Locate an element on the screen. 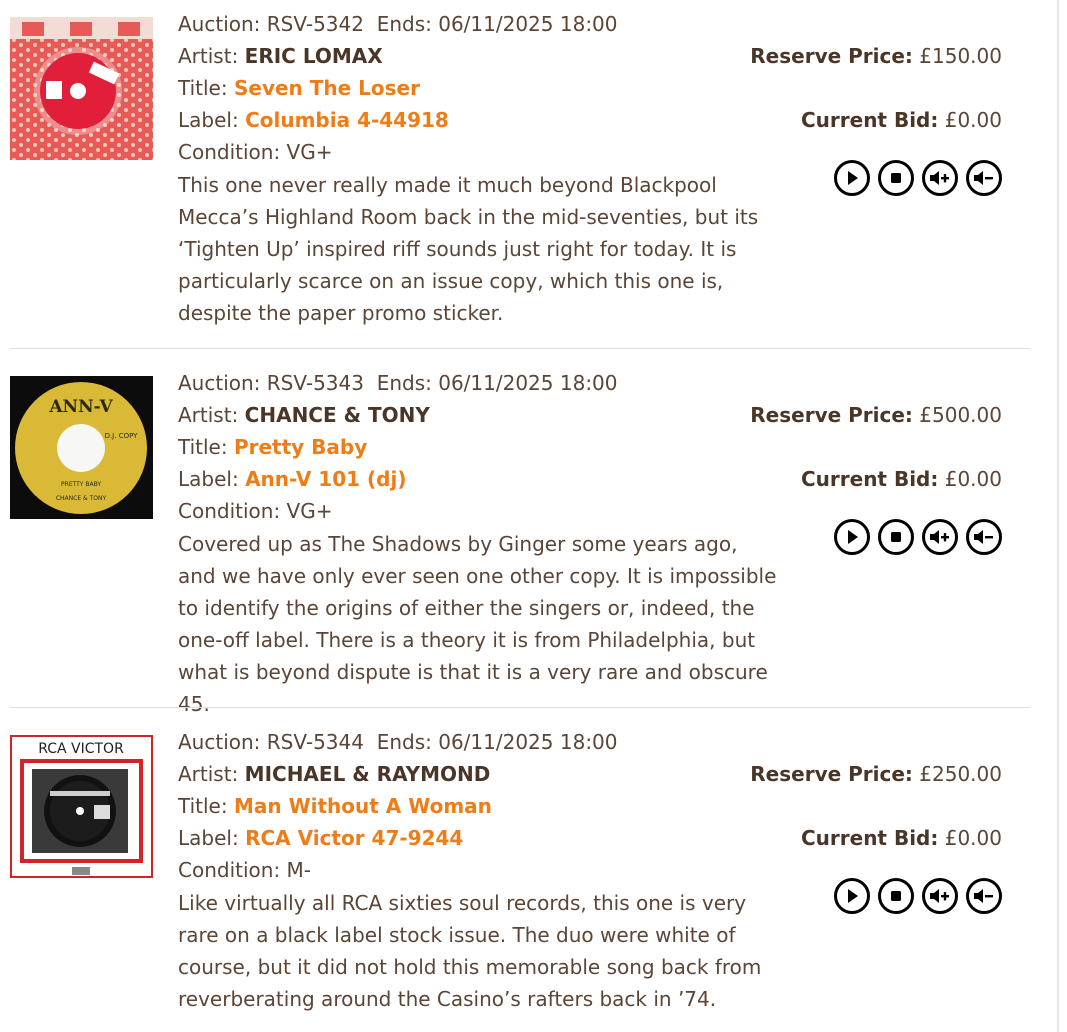 Image resolution: width=1067 pixels, height=1032 pixels. title-line: Title: Pretty Baby is located at coordinates (483, 447).